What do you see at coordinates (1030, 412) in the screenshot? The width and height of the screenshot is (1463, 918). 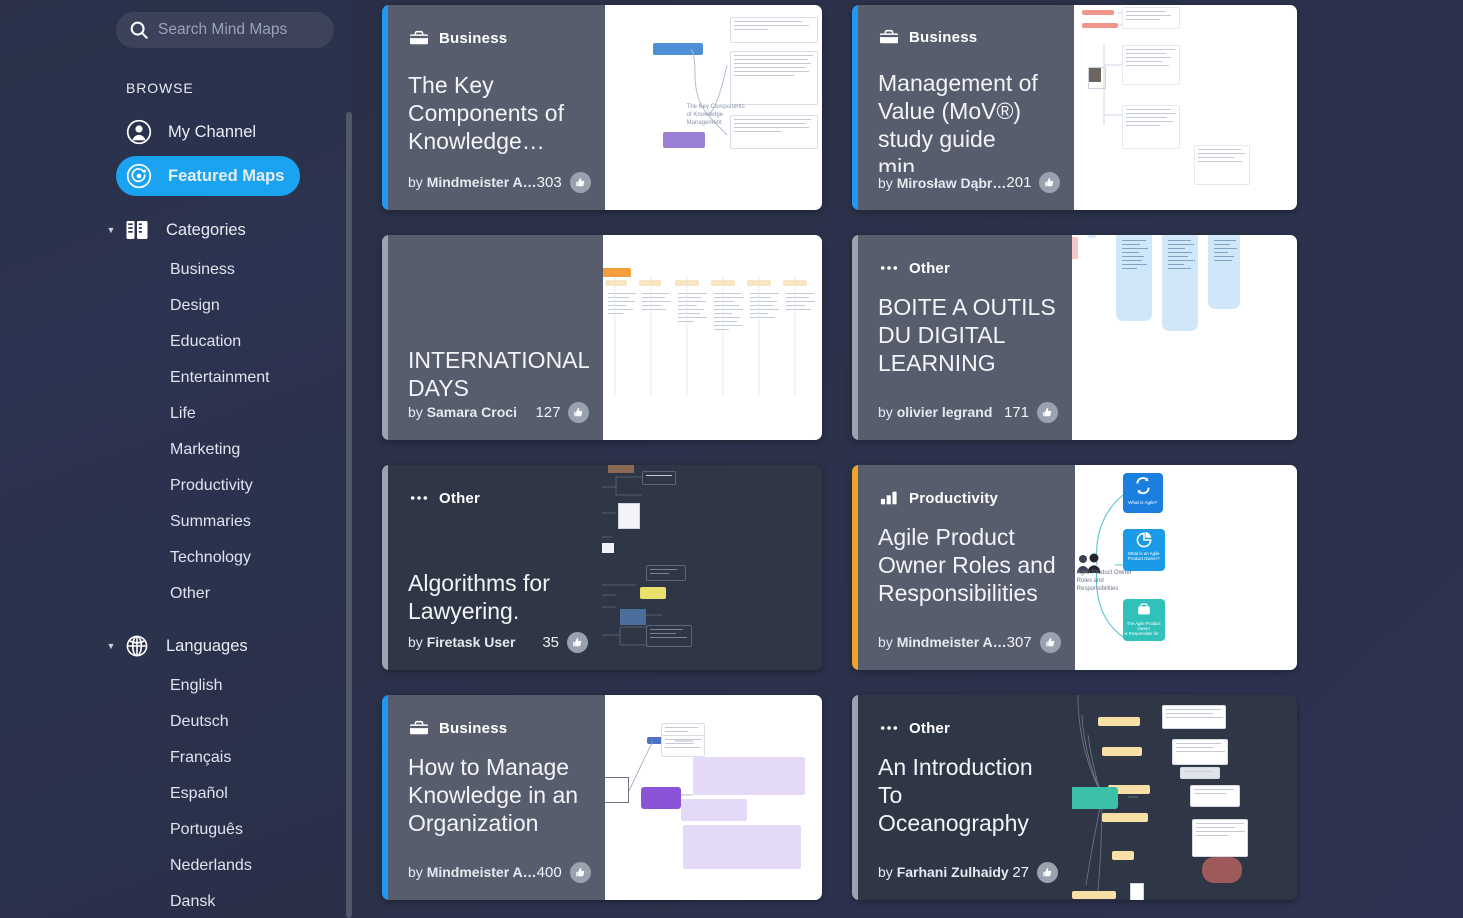 I see `card-likes: 171` at bounding box center [1030, 412].